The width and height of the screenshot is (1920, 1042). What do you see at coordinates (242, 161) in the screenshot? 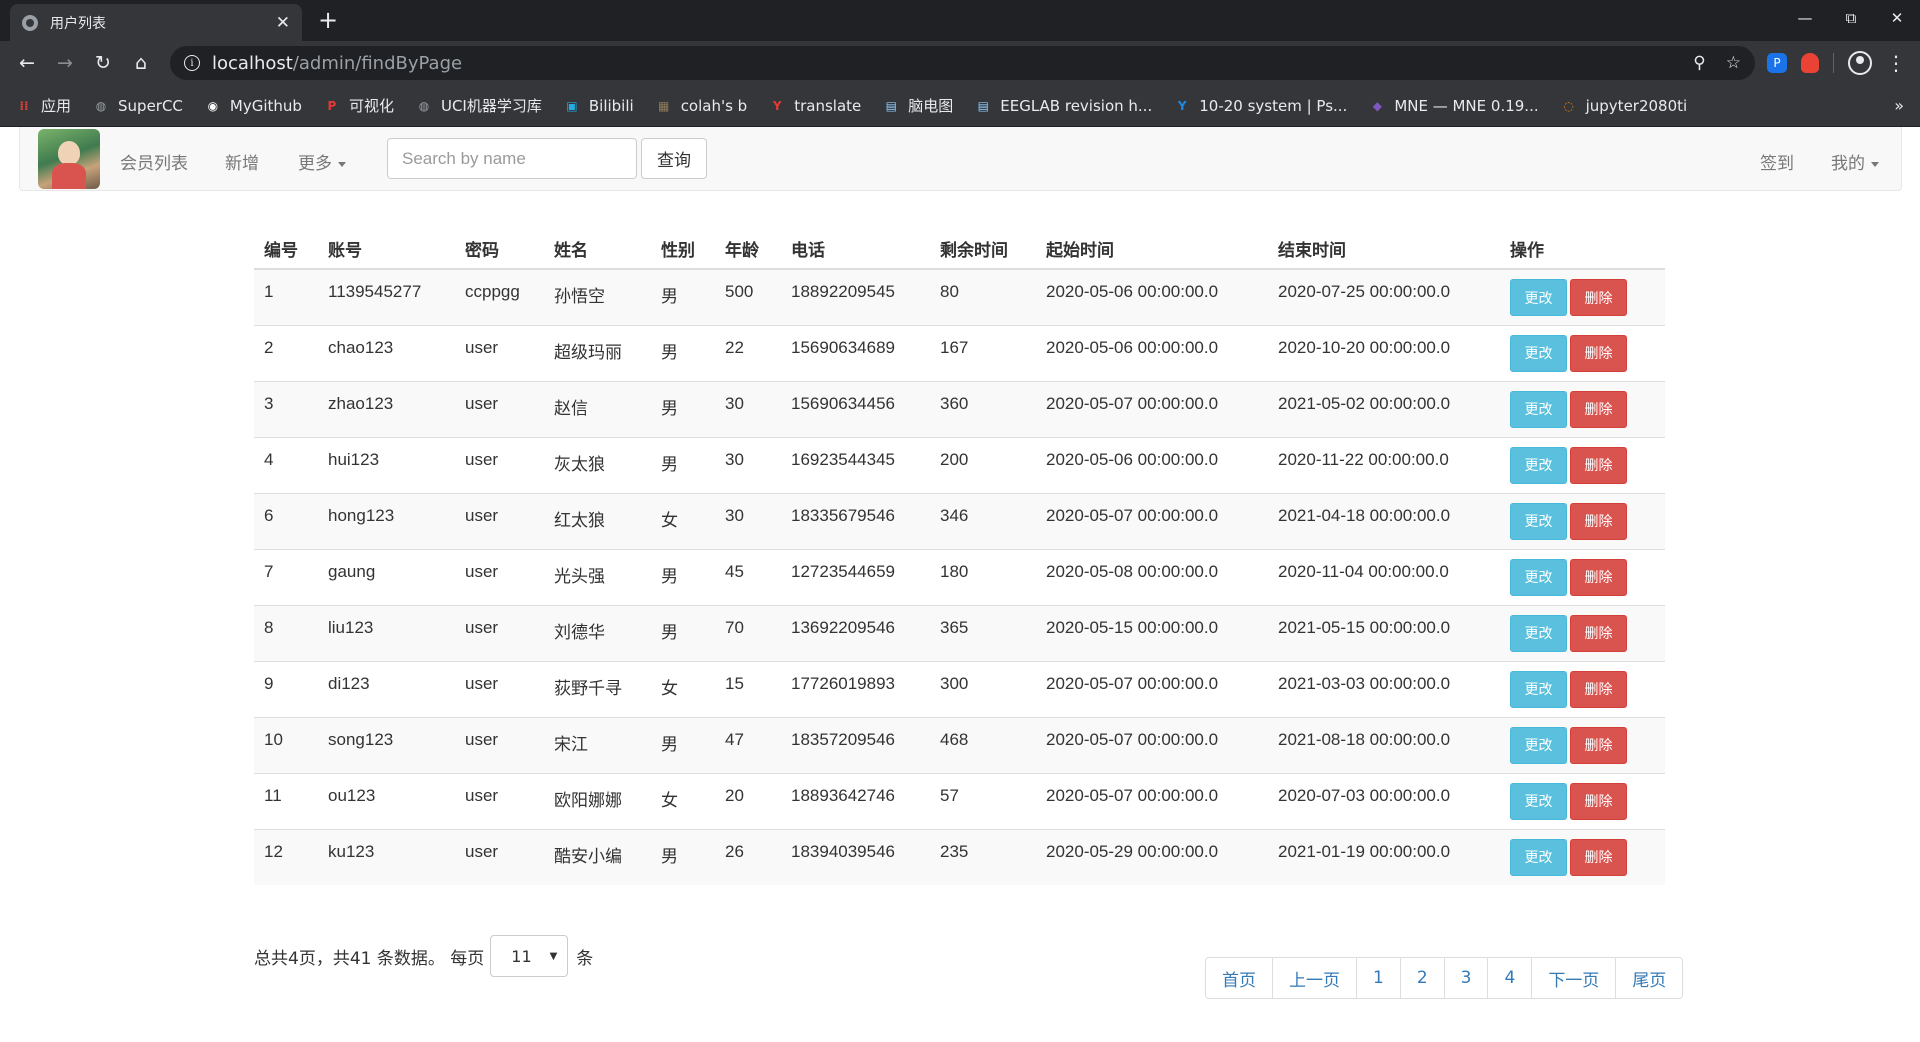
I see `nav-add: 新增` at bounding box center [242, 161].